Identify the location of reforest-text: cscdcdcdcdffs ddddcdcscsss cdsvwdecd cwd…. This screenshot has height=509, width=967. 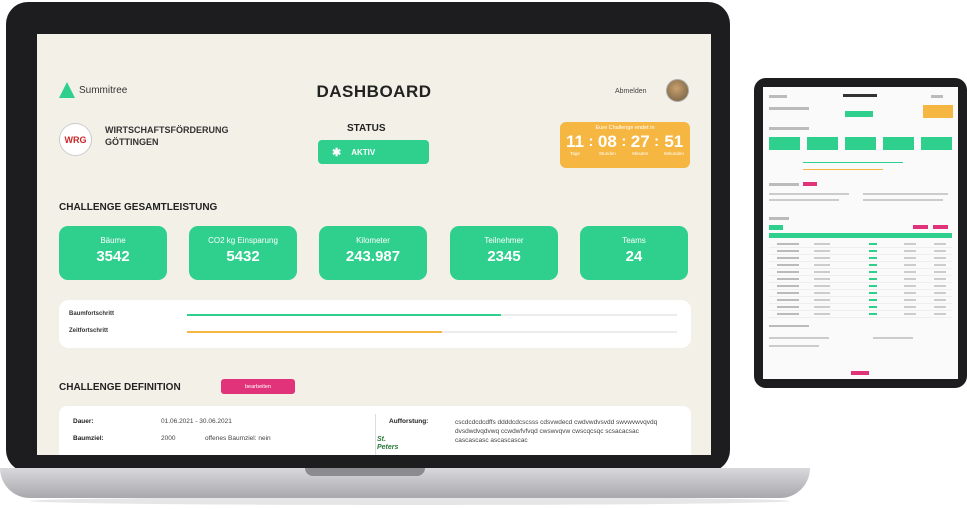
(556, 431).